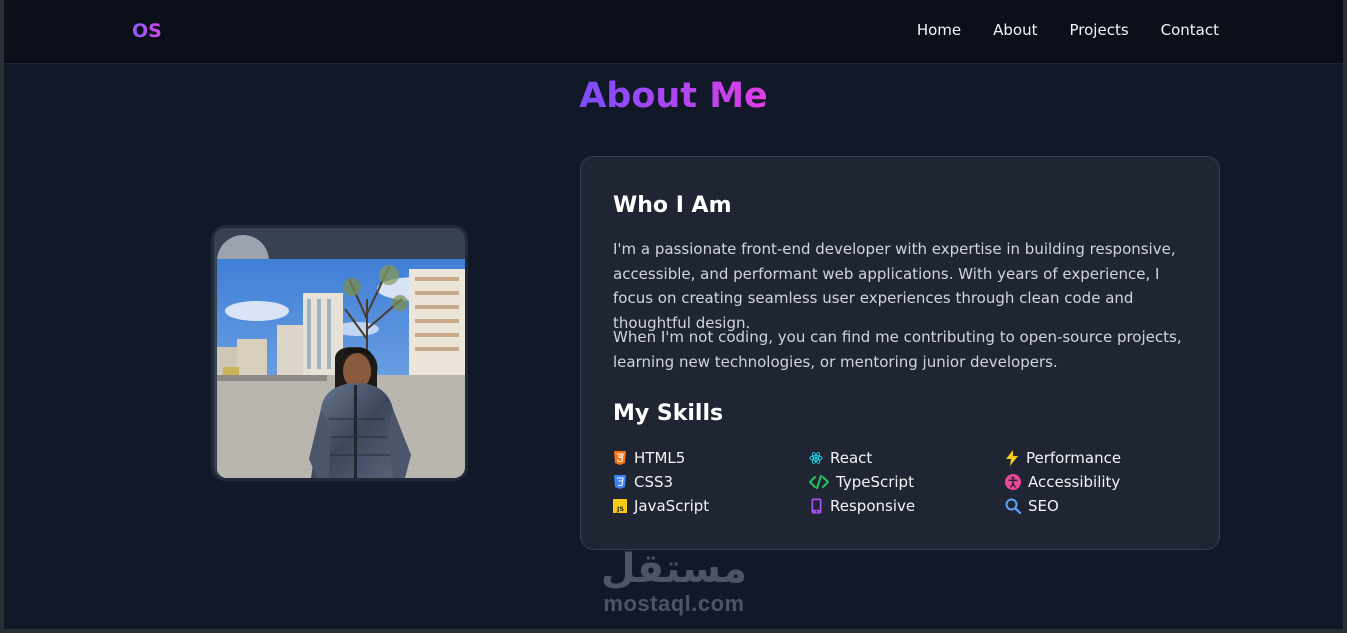  I want to click on site-logo: OS, so click(147, 31).